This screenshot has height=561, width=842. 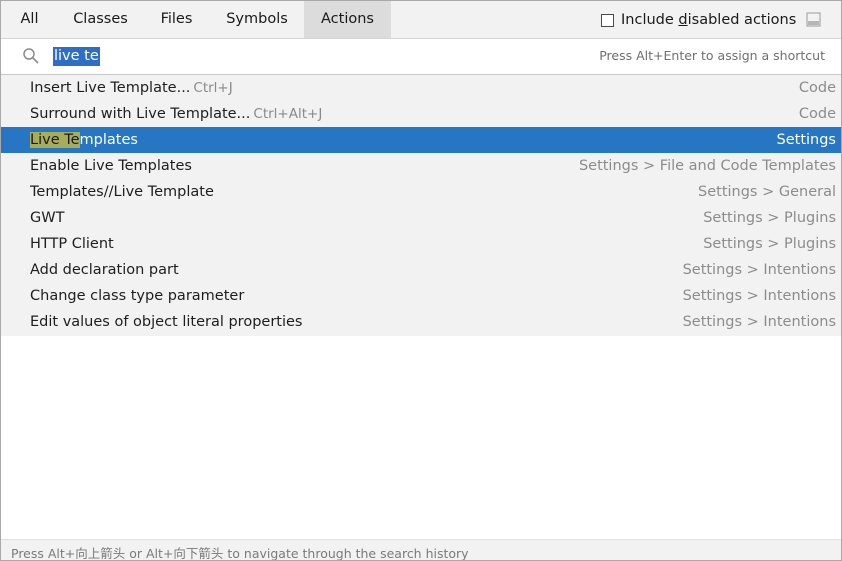 I want to click on item-name: Change class type parameter, so click(x=137, y=296).